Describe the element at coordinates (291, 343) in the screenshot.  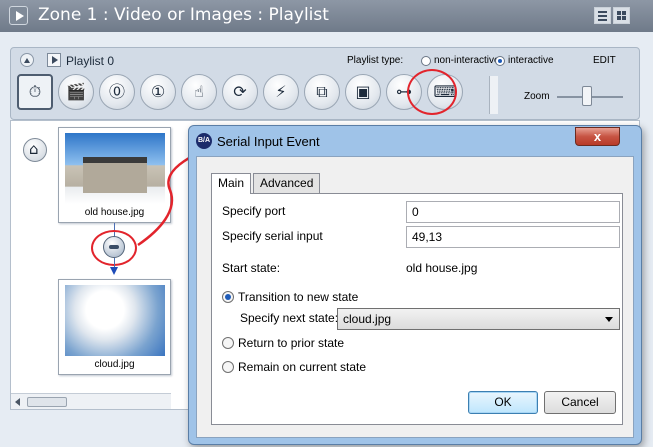
I see `return-label: Return to prior state` at that location.